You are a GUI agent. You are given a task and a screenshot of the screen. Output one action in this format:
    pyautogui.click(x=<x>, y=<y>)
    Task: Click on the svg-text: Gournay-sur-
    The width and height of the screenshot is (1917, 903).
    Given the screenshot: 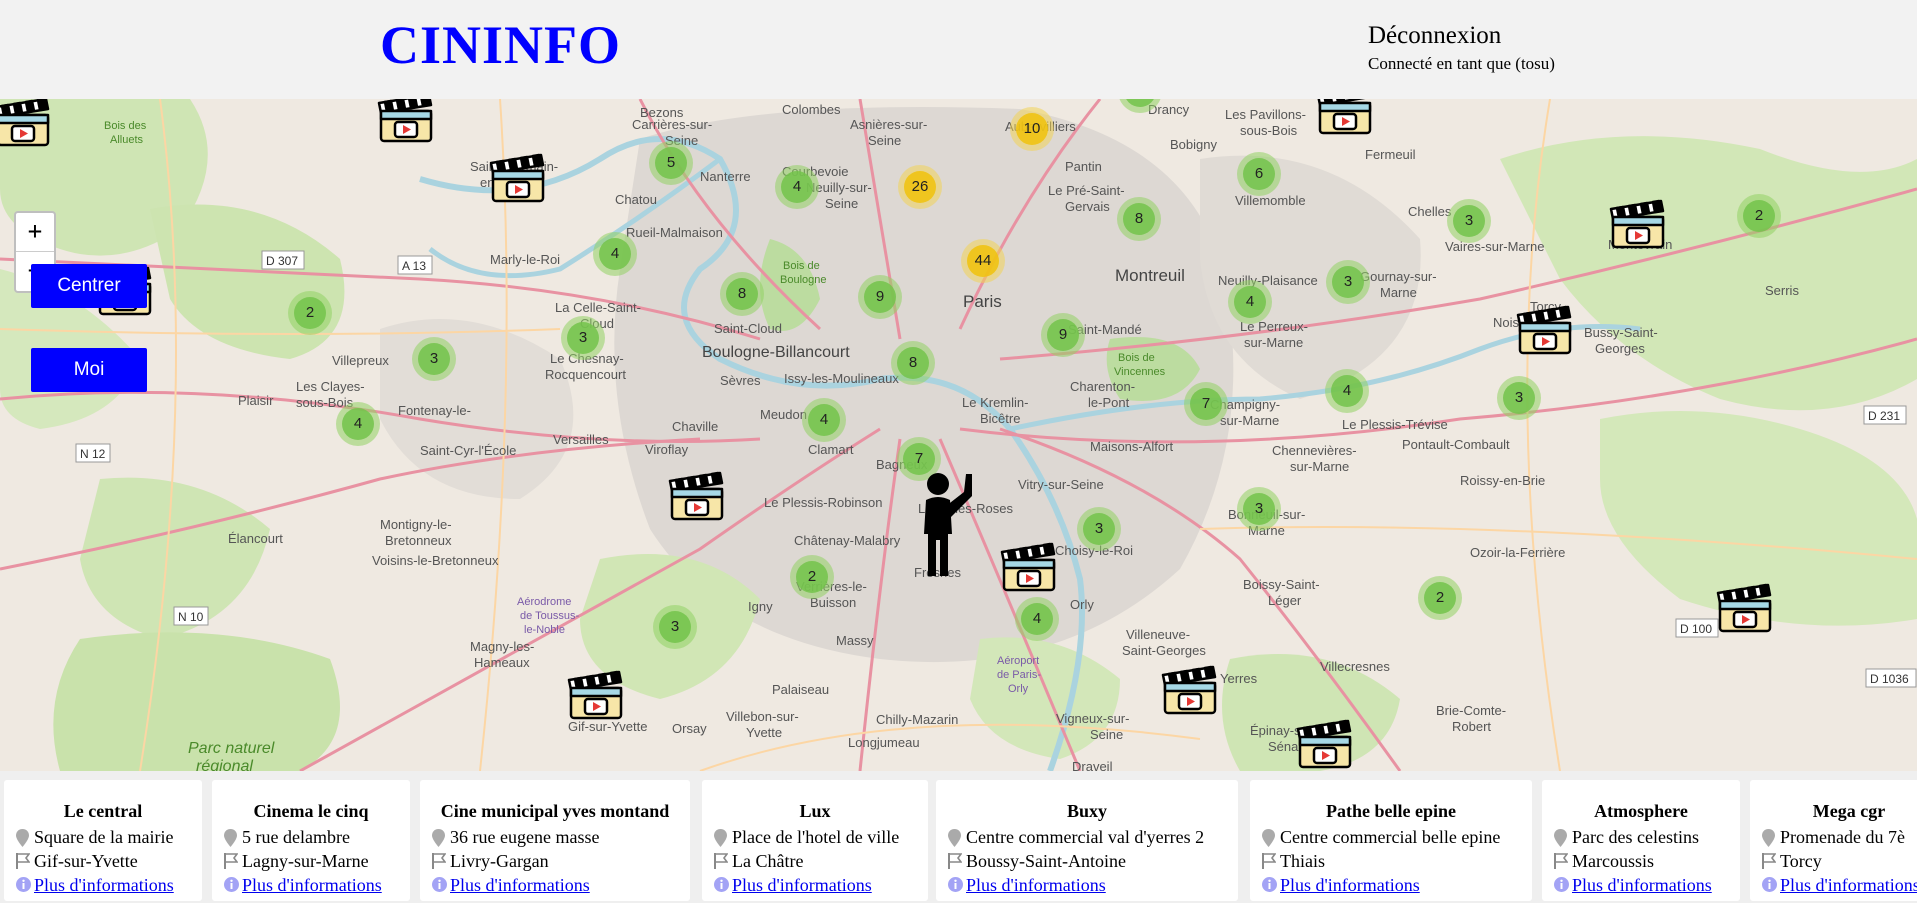 What is the action you would take?
    pyautogui.click(x=1398, y=276)
    